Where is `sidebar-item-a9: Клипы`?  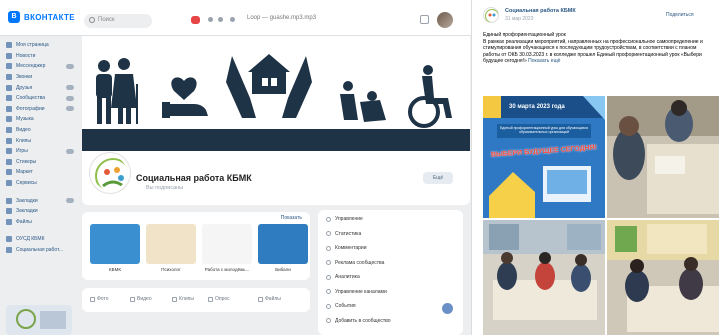 sidebar-item-a9: Клипы is located at coordinates (41, 140).